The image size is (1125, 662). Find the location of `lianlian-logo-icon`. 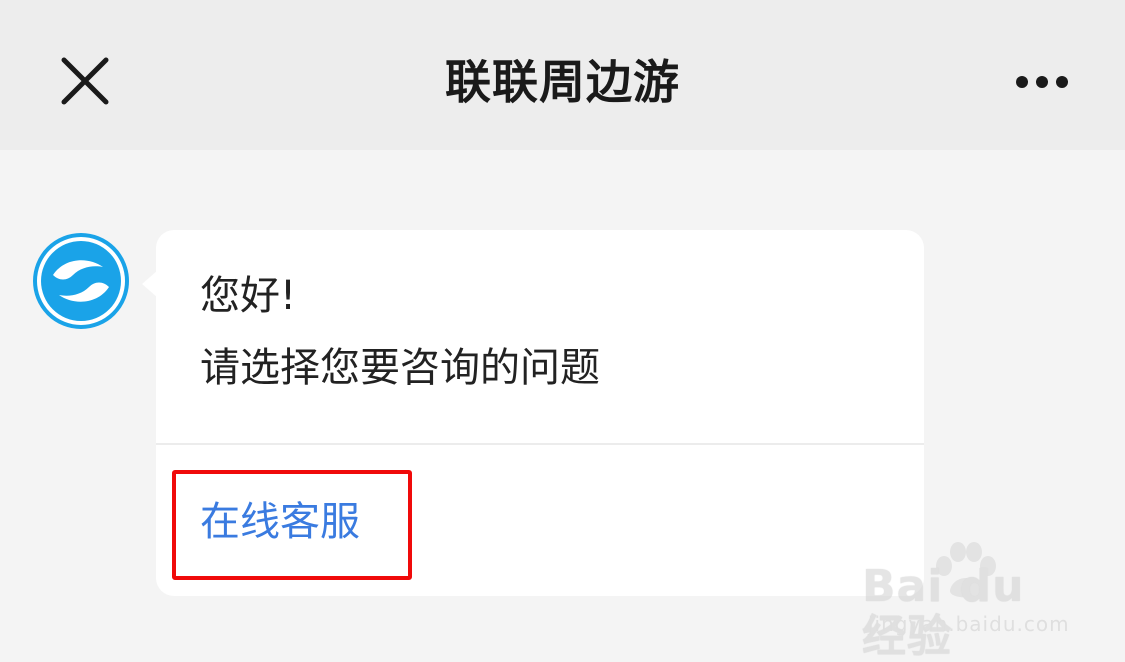

lianlian-logo-icon is located at coordinates (81, 281).